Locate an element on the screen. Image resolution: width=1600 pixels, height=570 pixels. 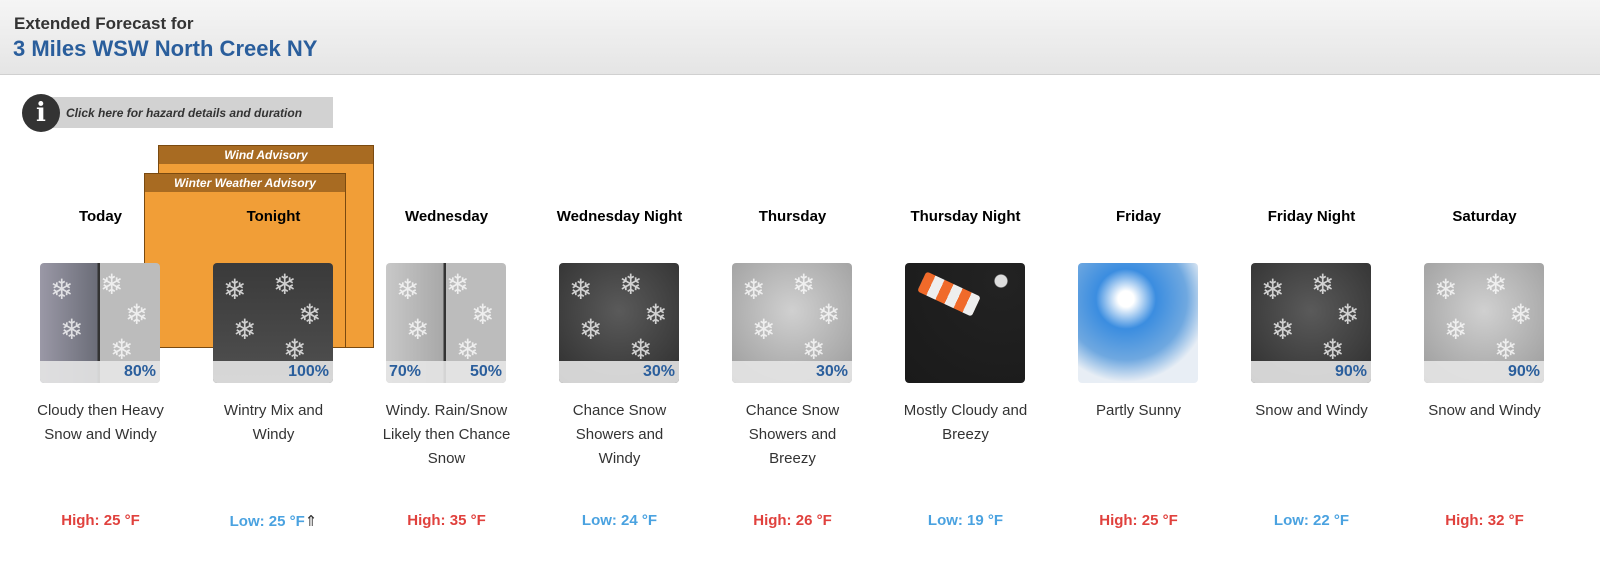
precip-chance: 70% 50% is located at coordinates (446, 372).